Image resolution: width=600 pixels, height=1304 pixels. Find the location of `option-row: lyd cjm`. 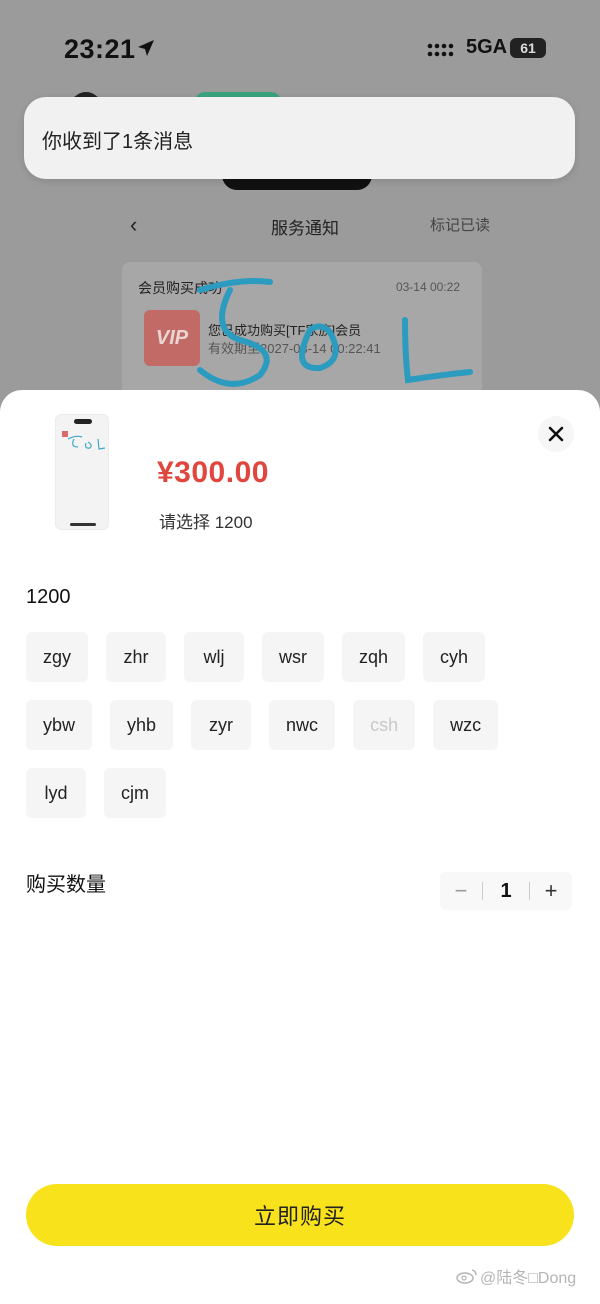

option-row: lyd cjm is located at coordinates (306, 793).